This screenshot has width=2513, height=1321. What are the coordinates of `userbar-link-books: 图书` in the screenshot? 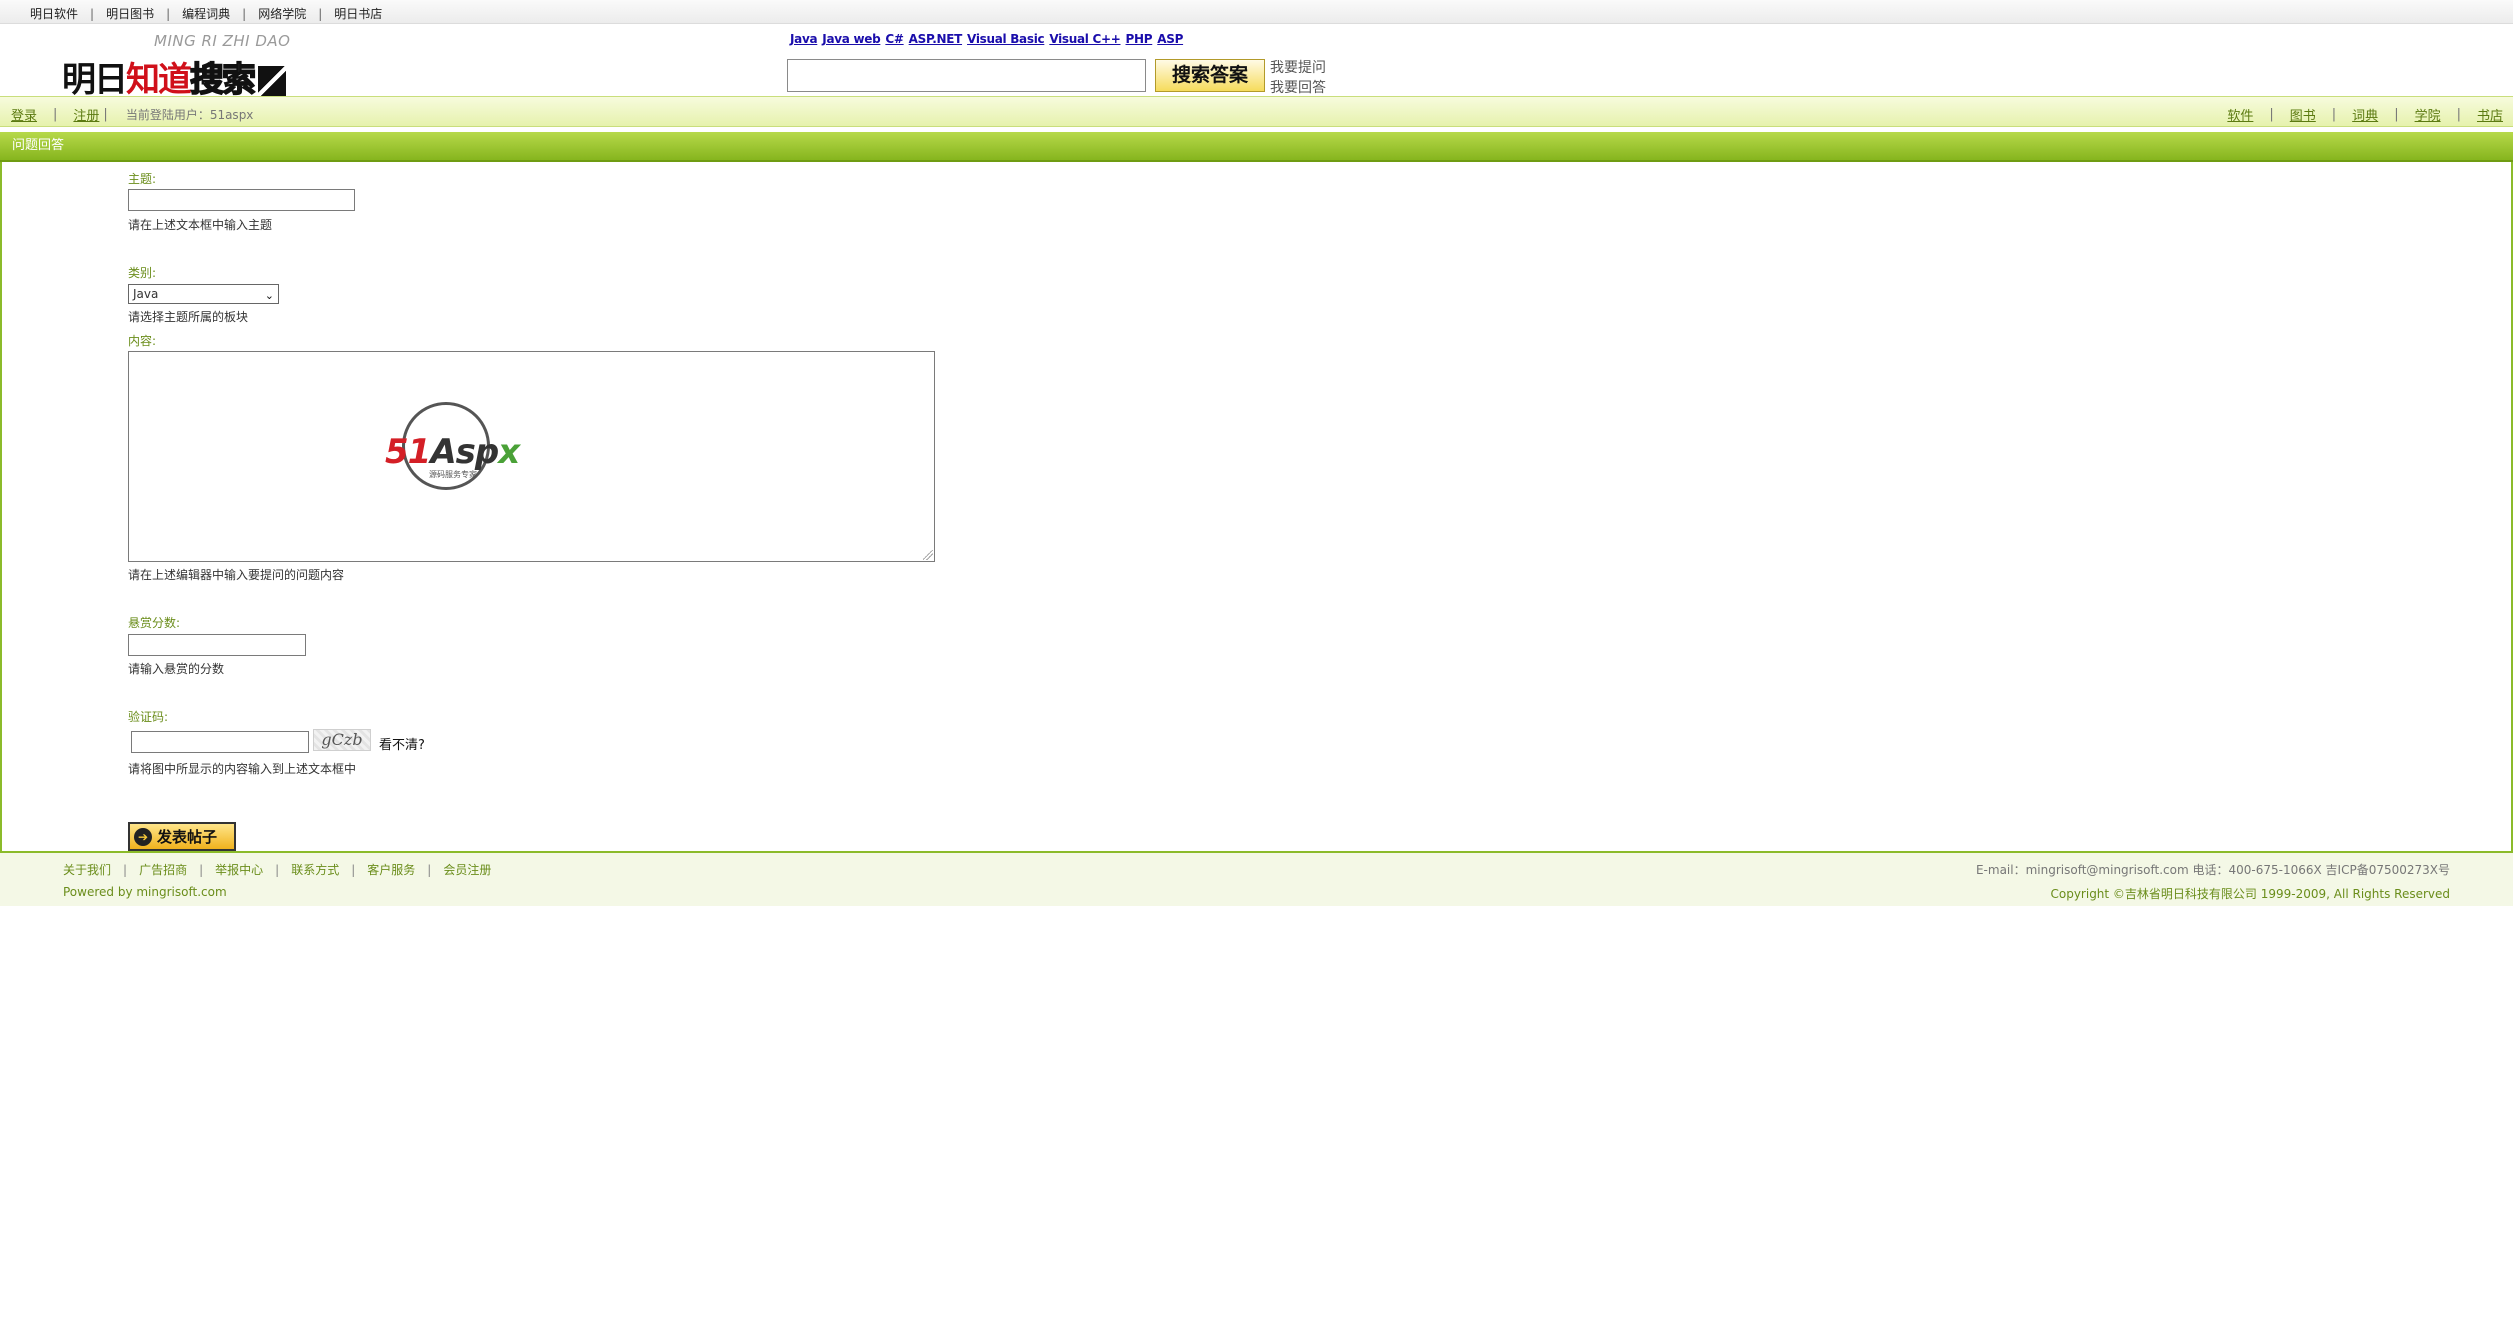 It's located at (2303, 114).